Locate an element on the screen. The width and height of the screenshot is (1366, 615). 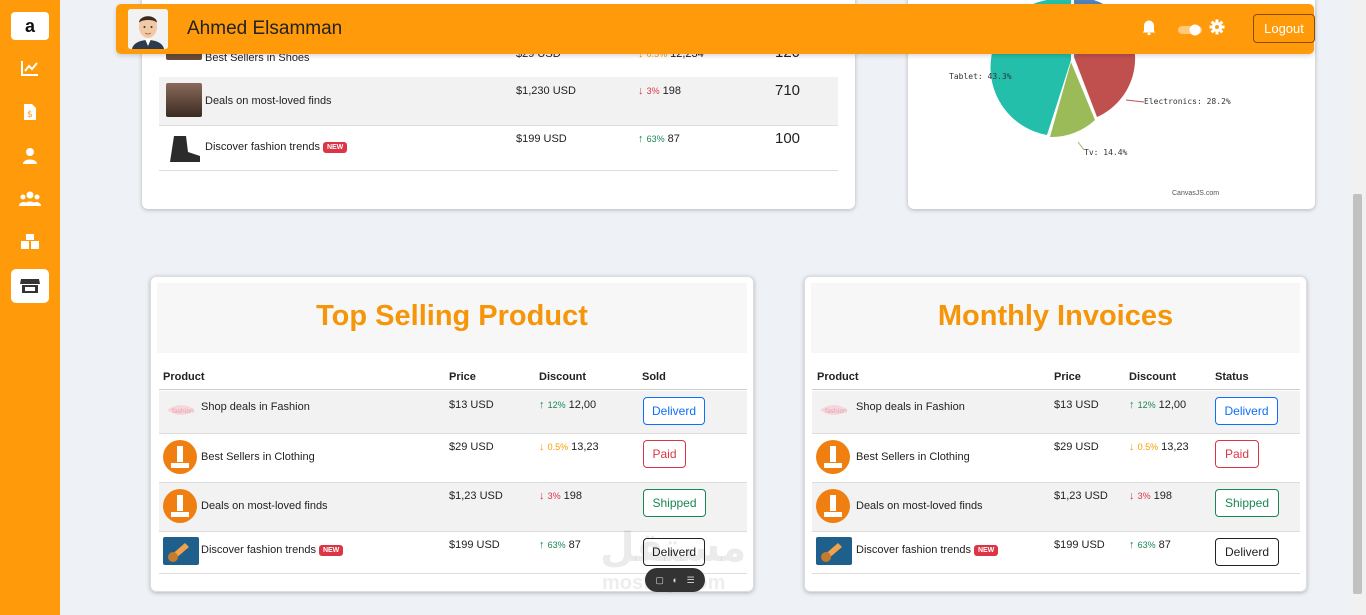
store-icon is located at coordinates (30, 286).